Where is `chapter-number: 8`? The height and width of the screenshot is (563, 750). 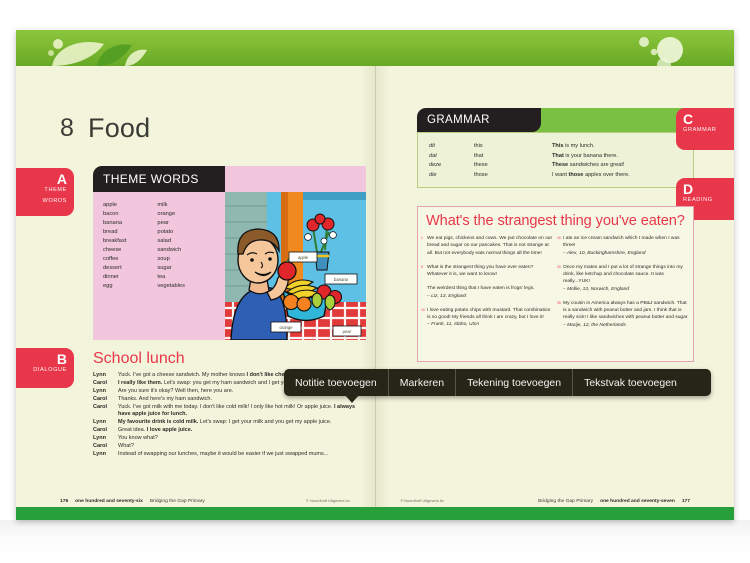
chapter-number: 8 is located at coordinates (67, 128).